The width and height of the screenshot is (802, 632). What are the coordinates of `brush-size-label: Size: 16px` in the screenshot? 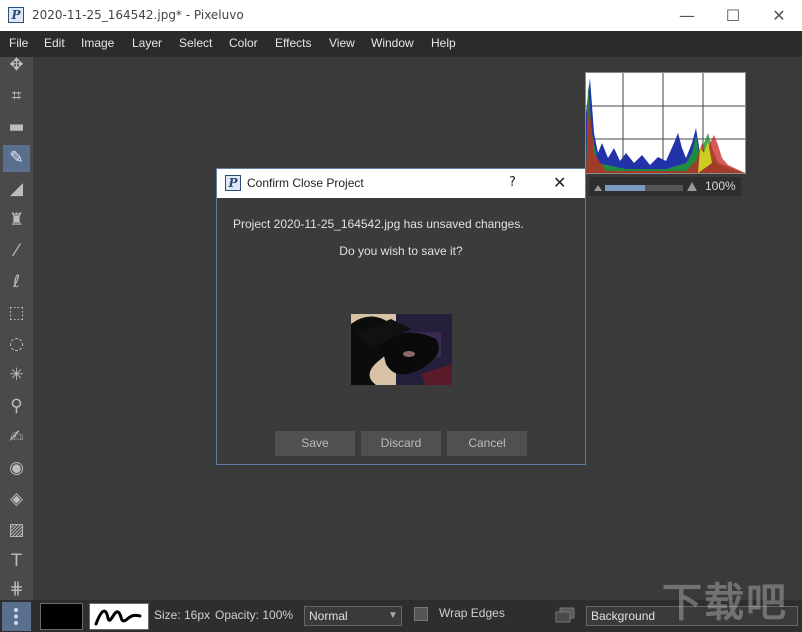 It's located at (182, 615).